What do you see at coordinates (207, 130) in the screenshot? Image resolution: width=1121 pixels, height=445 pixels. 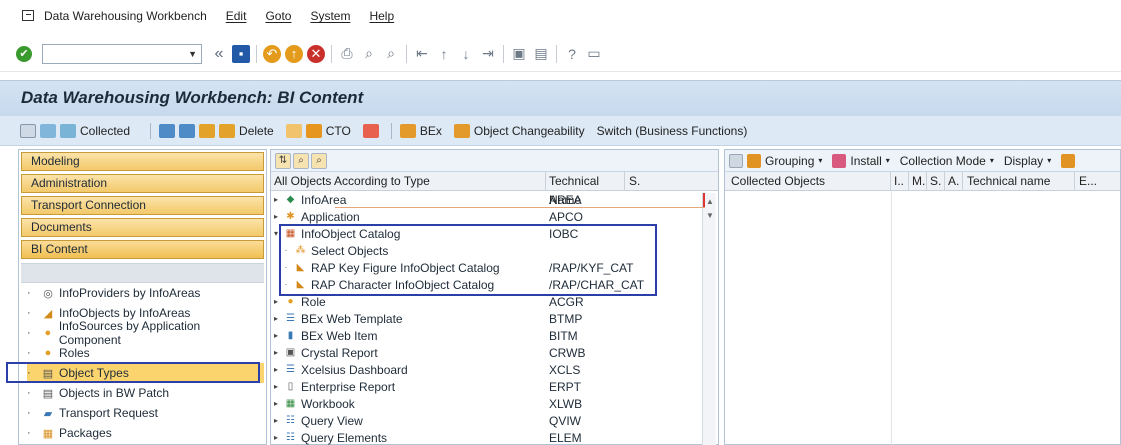 I see `folder-icon` at bounding box center [207, 130].